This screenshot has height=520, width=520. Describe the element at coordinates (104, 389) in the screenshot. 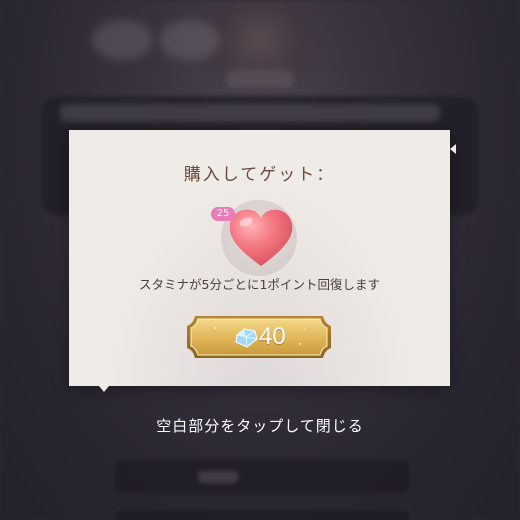

I see `dialog-corner-ornament-bottom` at that location.